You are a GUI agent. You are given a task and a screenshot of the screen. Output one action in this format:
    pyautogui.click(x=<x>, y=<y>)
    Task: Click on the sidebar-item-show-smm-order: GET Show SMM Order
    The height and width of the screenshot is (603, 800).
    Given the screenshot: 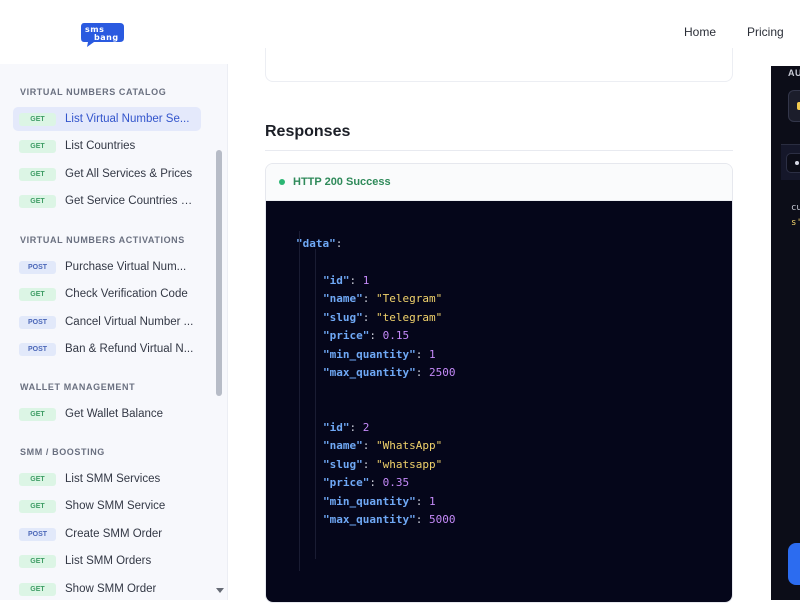 What is the action you would take?
    pyautogui.click(x=107, y=588)
    